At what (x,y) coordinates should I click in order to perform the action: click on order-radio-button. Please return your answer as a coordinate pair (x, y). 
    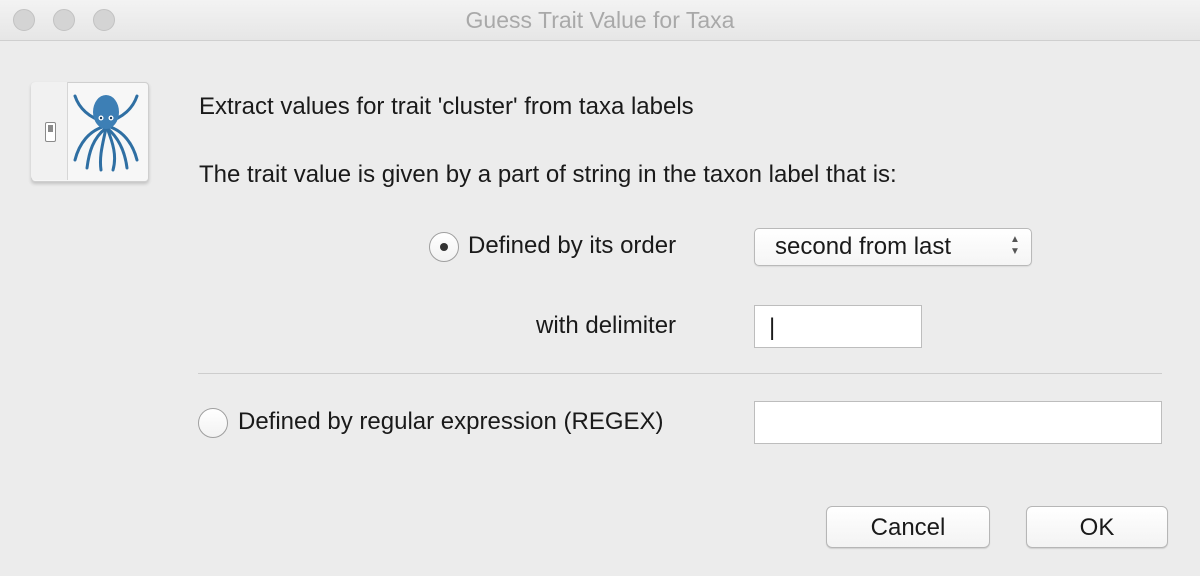
    Looking at the image, I should click on (444, 247).